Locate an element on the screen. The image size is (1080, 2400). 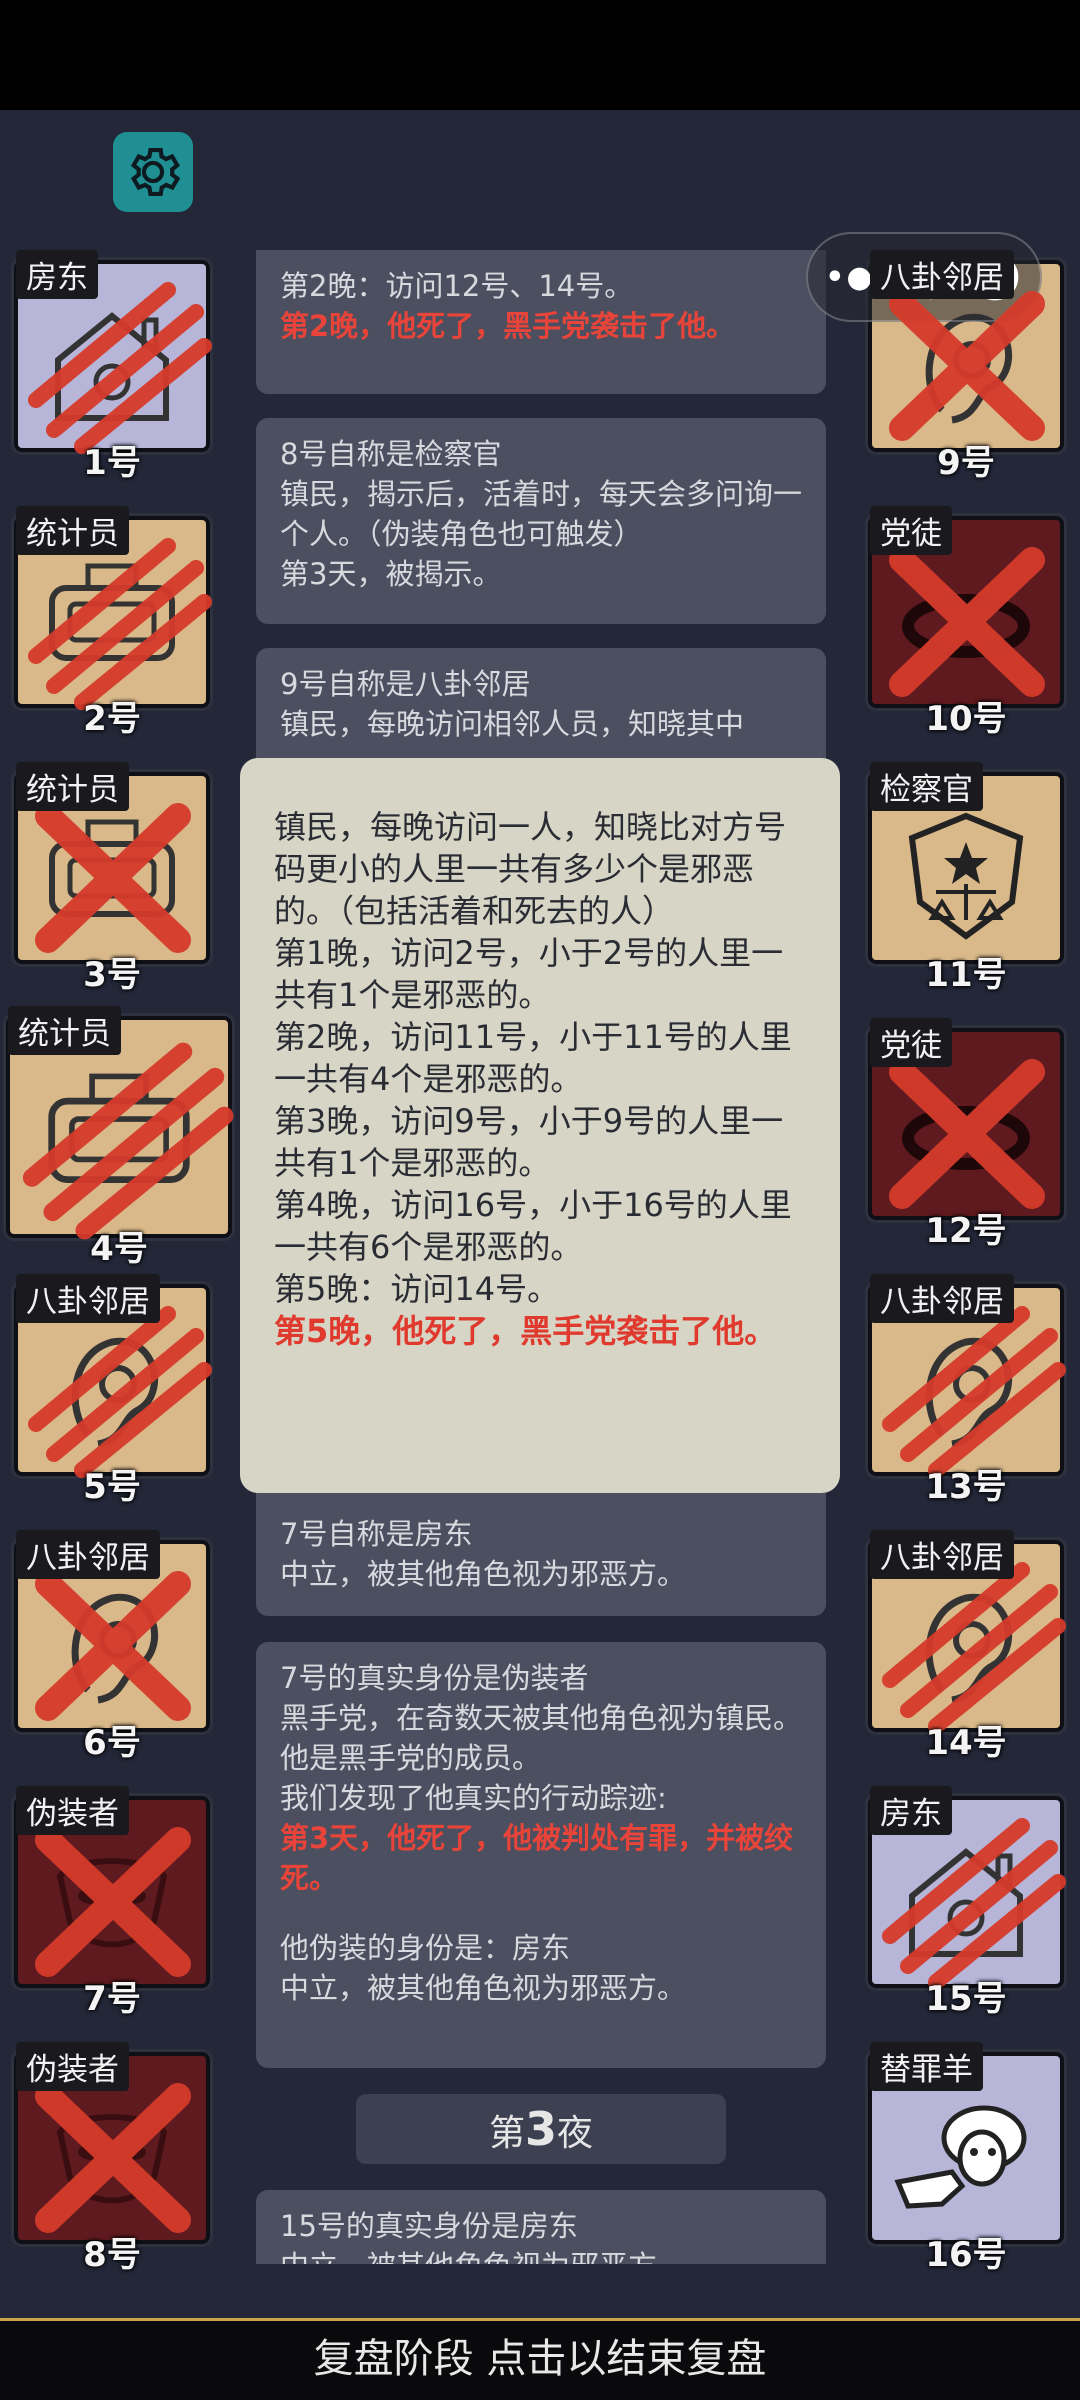
log-title: 7号的真实身份是伪装者 is located at coordinates (434, 1678).